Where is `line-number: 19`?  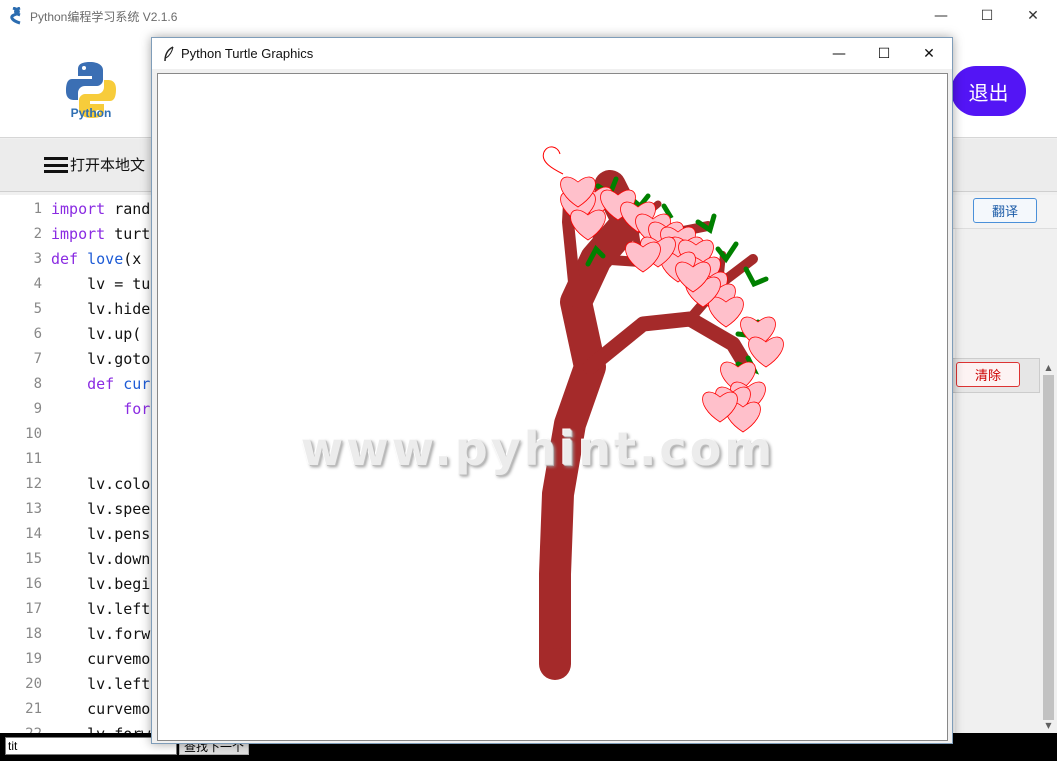 line-number: 19 is located at coordinates (33, 659).